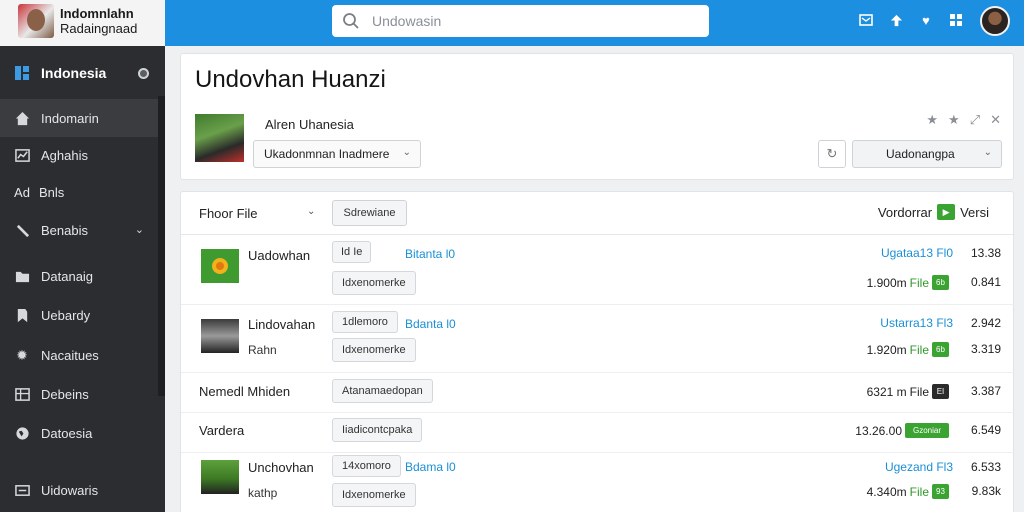 The height and width of the screenshot is (512, 1024). I want to click on sidebar-item-aghahis: Aghahis, so click(79, 155).